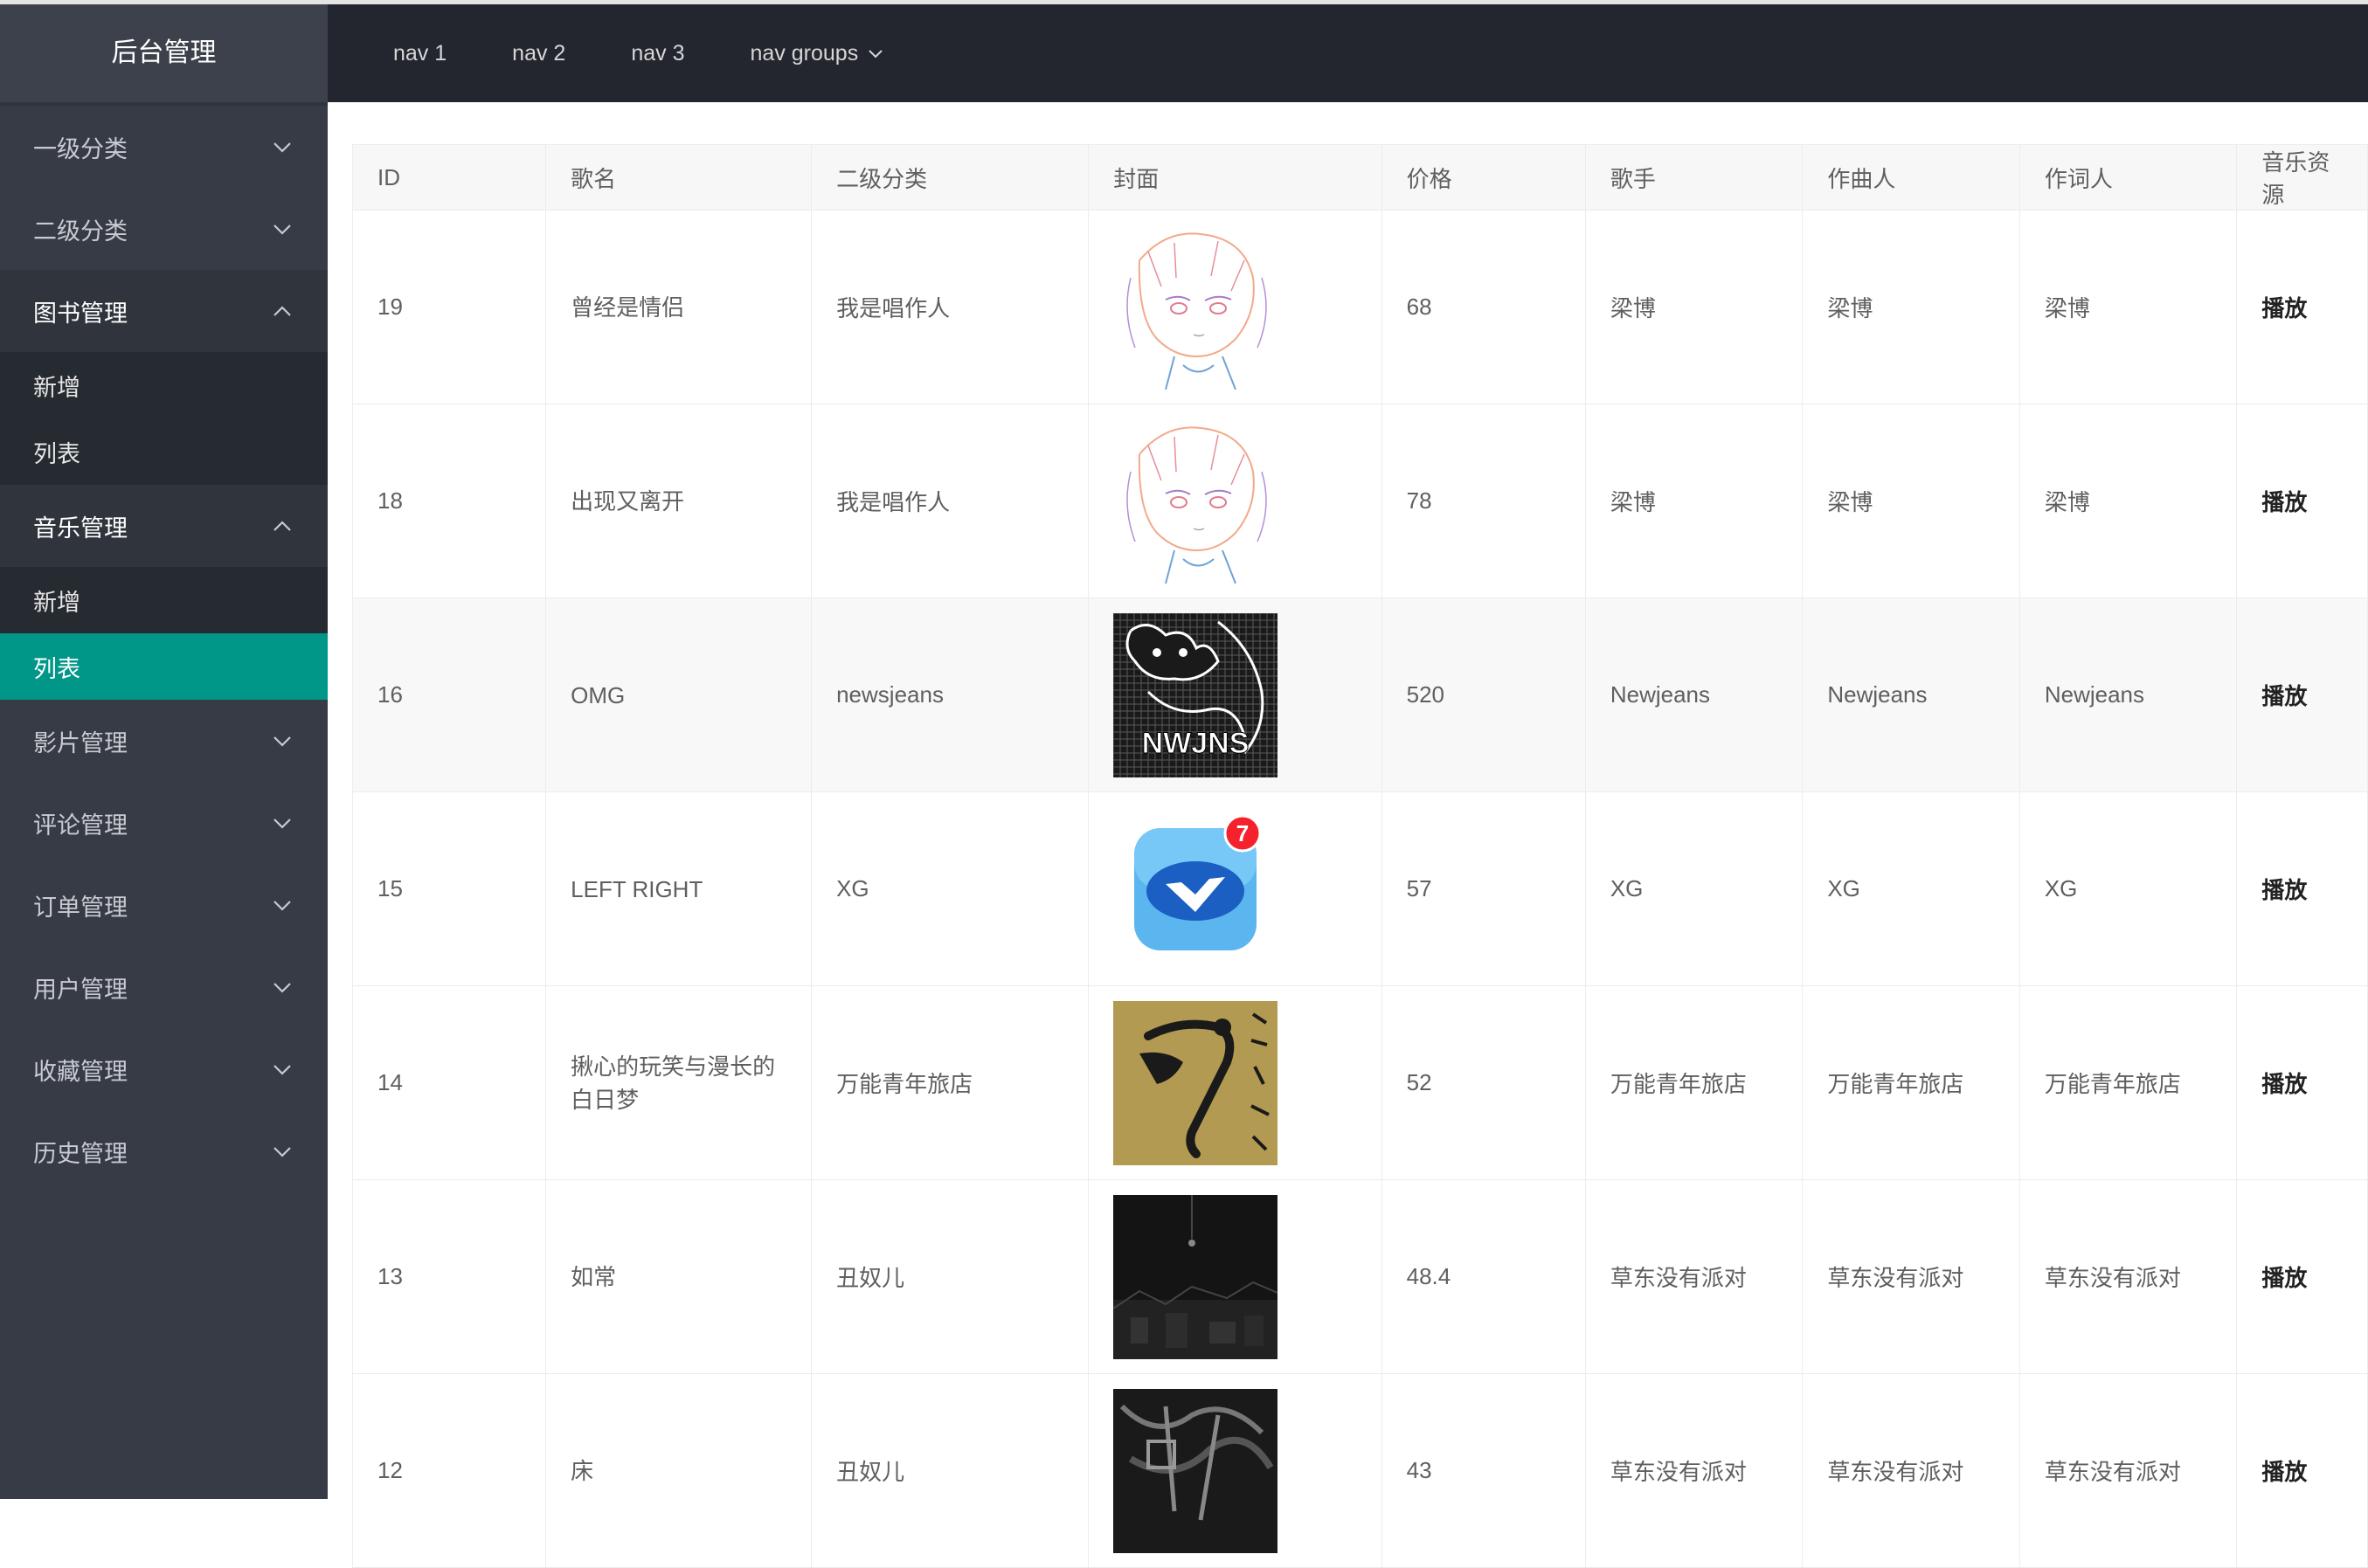  What do you see at coordinates (80, 907) in the screenshot?
I see `sidebar-menu-label: 订单管理` at bounding box center [80, 907].